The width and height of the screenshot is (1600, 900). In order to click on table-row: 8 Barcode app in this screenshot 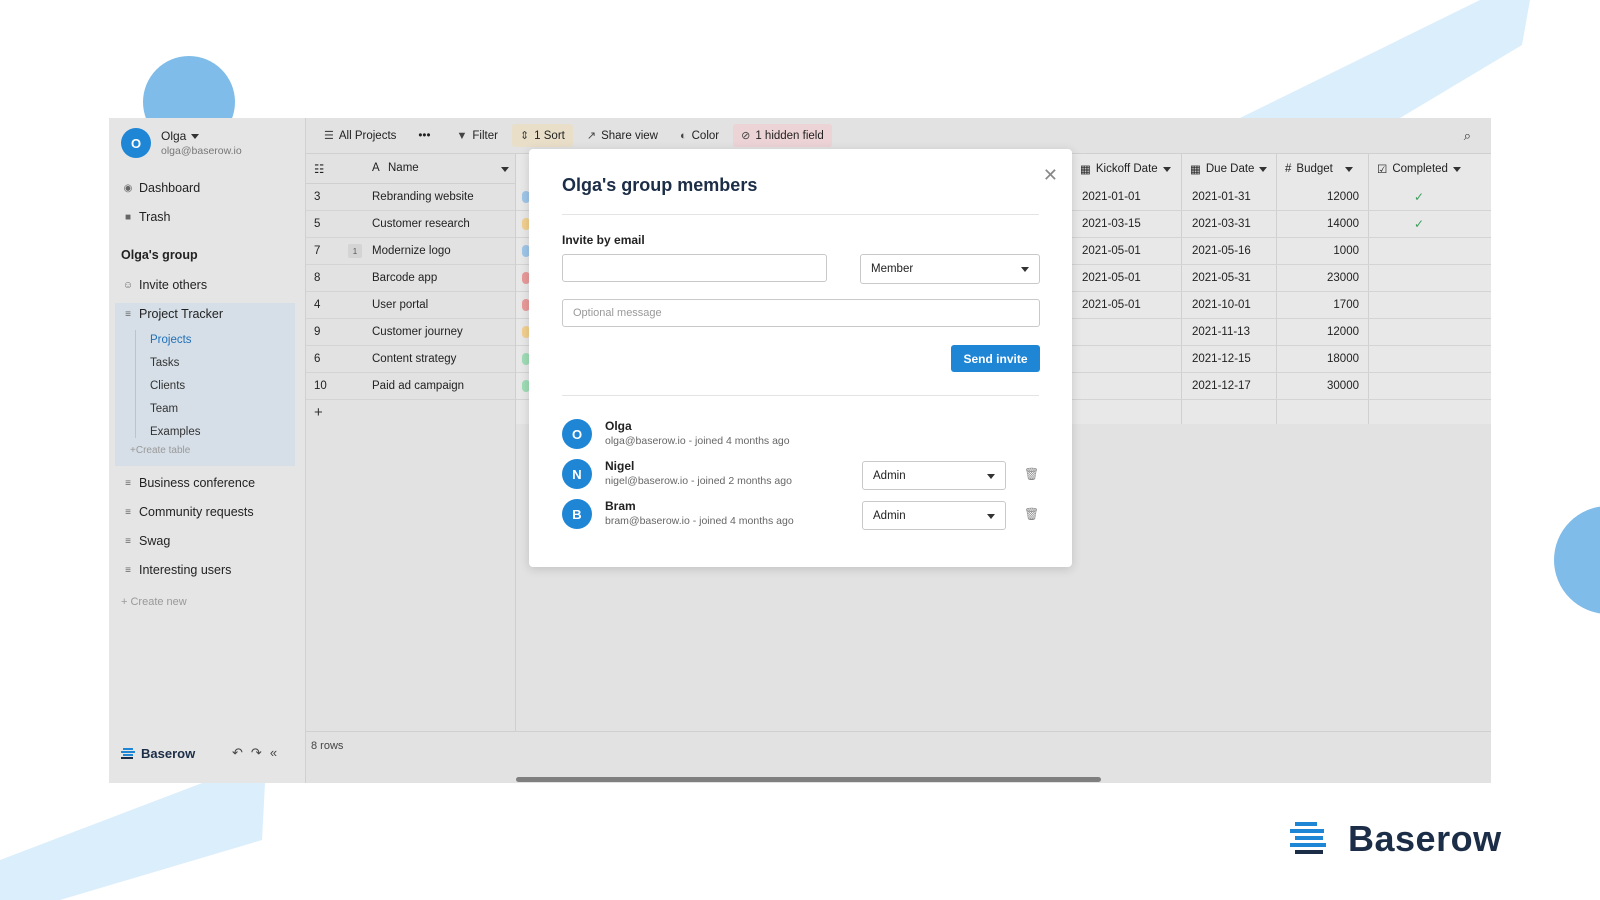, I will do `click(410, 278)`.